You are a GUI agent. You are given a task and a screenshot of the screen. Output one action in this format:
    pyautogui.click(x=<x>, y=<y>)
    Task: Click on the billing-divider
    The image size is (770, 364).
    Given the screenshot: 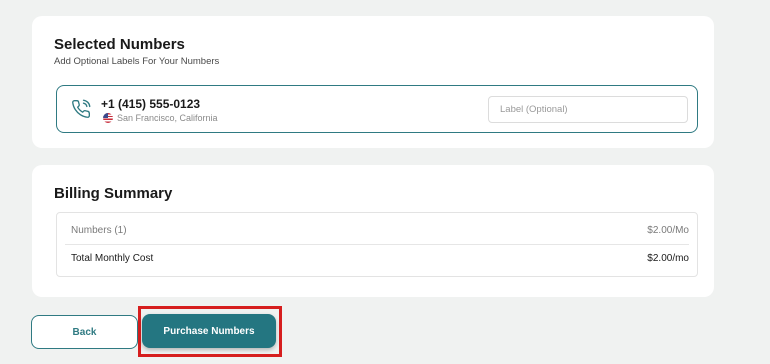 What is the action you would take?
    pyautogui.click(x=377, y=244)
    